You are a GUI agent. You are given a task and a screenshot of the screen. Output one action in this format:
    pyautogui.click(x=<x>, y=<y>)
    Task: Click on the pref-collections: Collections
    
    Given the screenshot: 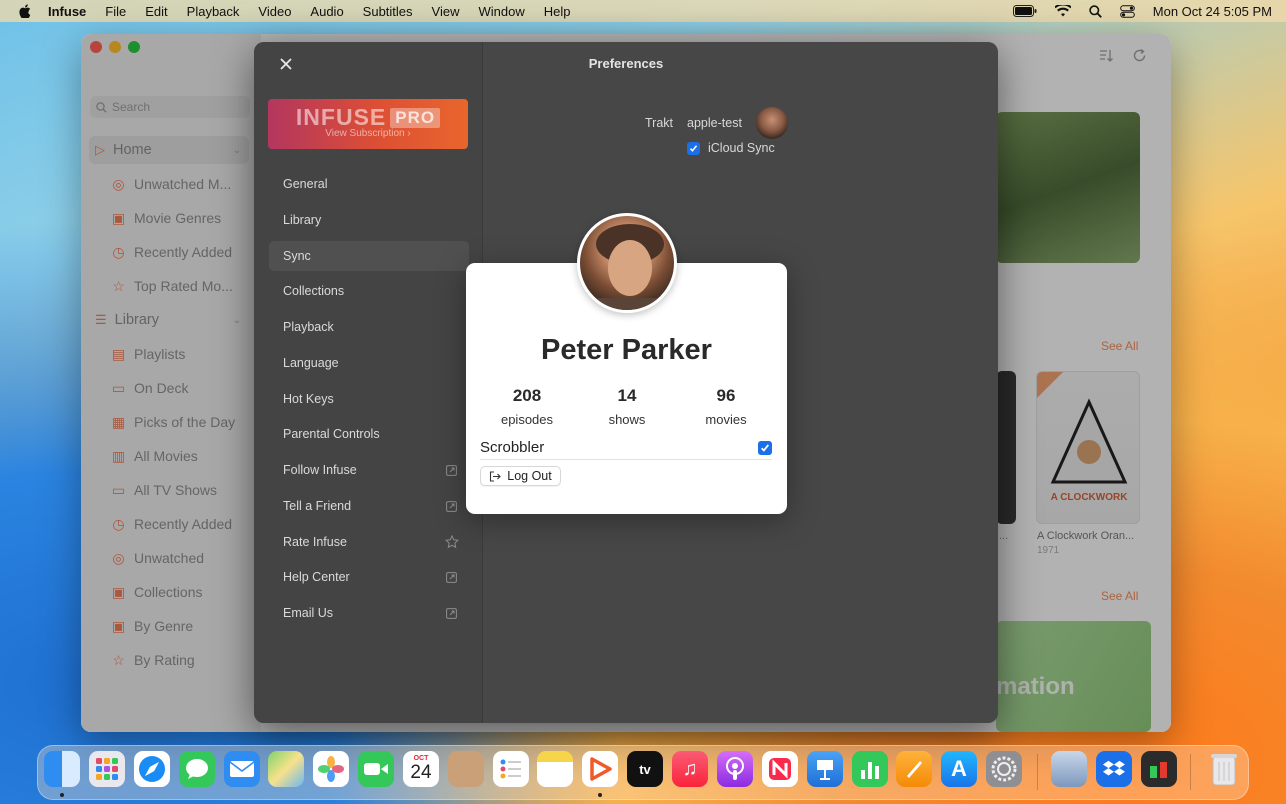 What is the action you would take?
    pyautogui.click(x=369, y=291)
    